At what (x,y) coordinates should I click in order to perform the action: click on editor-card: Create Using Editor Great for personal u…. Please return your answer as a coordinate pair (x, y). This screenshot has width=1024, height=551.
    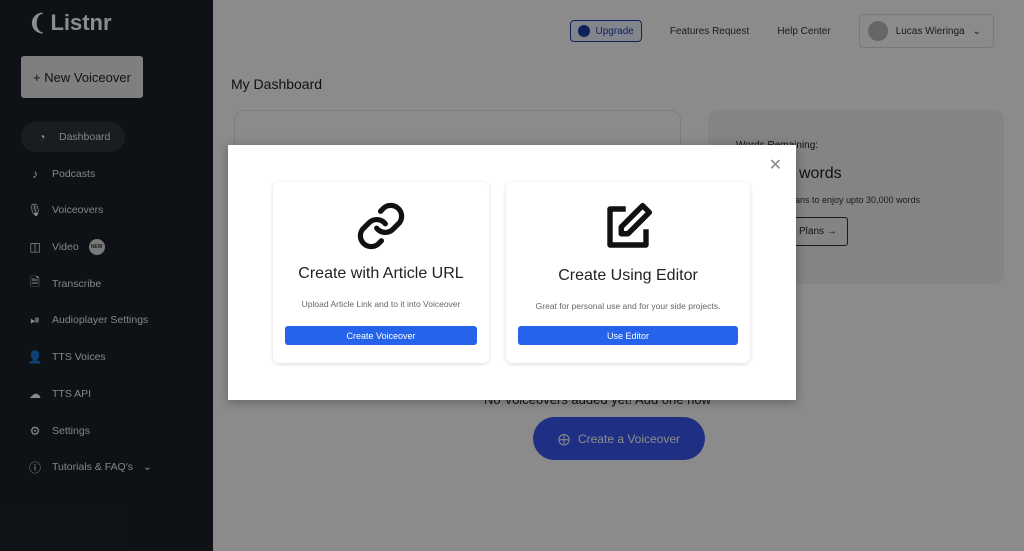
    Looking at the image, I should click on (628, 272).